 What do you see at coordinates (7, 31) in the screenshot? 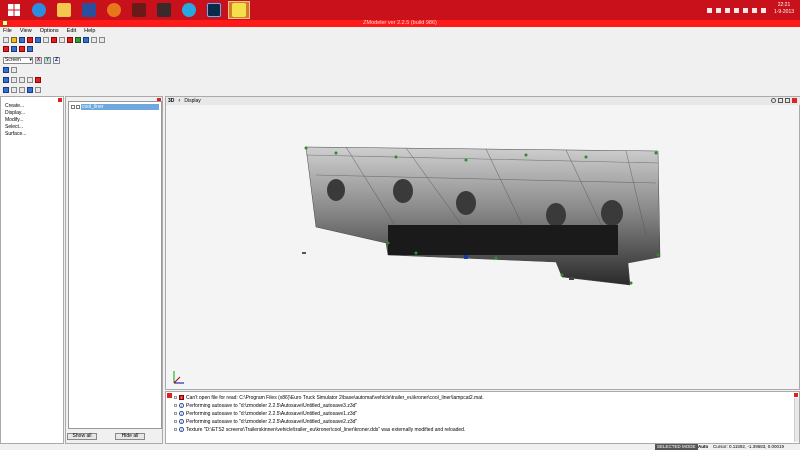
I see `menu-file: File` at bounding box center [7, 31].